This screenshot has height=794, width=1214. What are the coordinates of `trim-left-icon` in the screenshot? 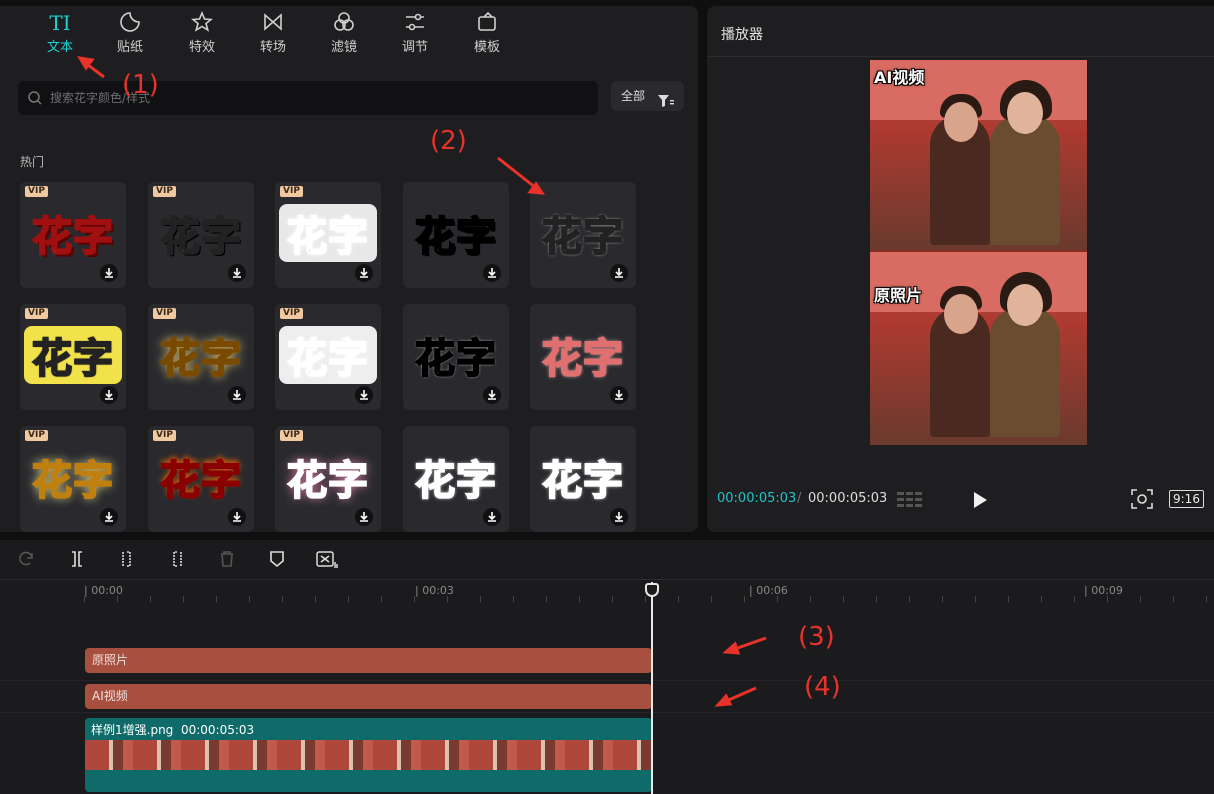 It's located at (128, 560).